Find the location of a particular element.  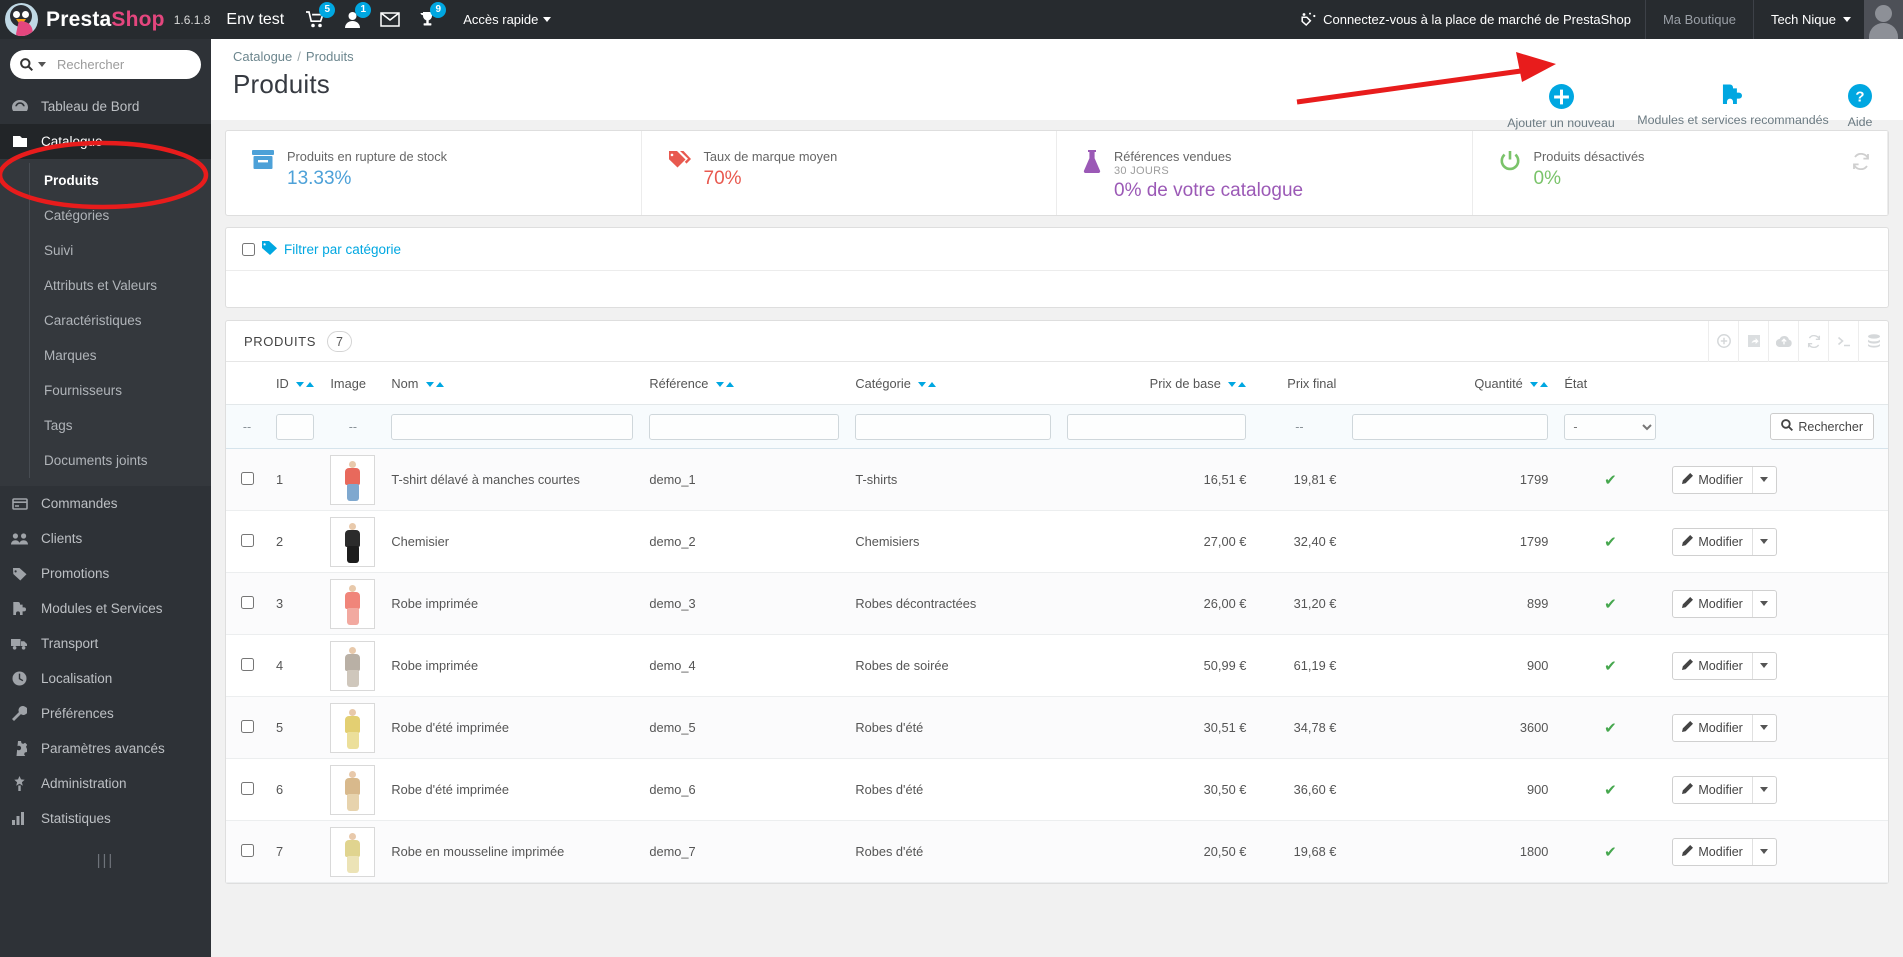

filter-id-input is located at coordinates (295, 426).